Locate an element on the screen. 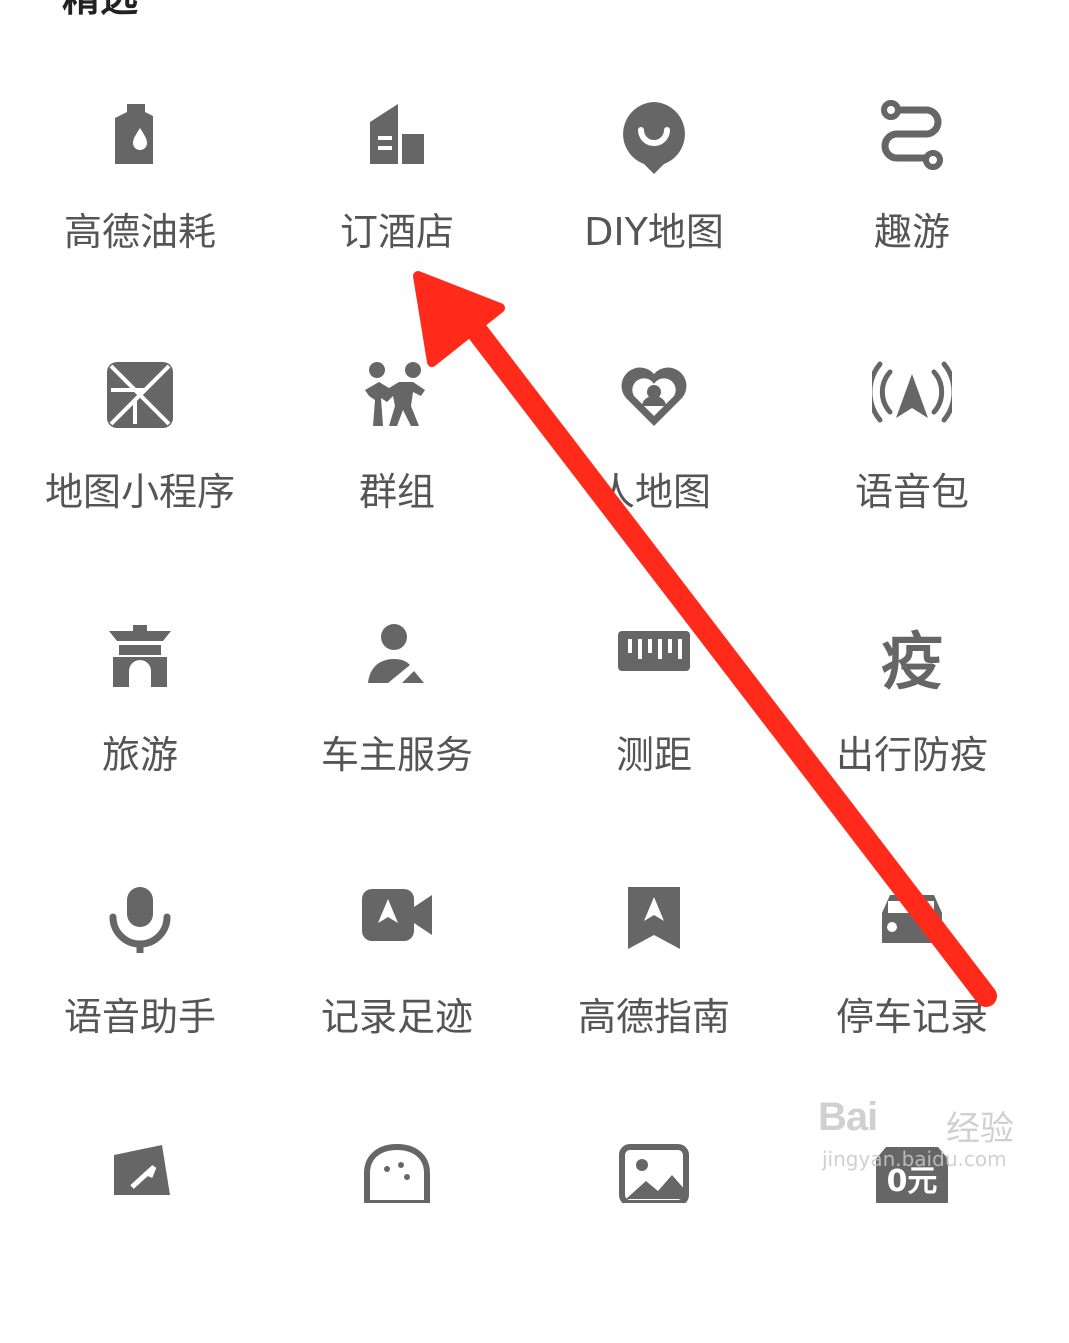 The image size is (1069, 1343). share-card-icon is located at coordinates (140, 1173).